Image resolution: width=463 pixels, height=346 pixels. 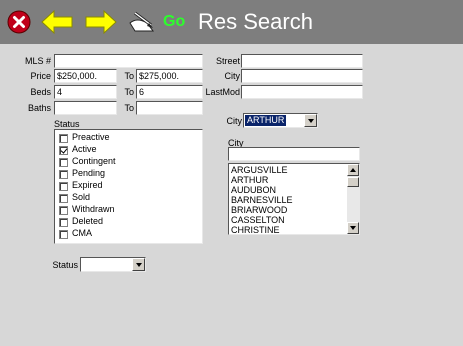 What do you see at coordinates (129, 92) in the screenshot?
I see `beds-to-label: To` at bounding box center [129, 92].